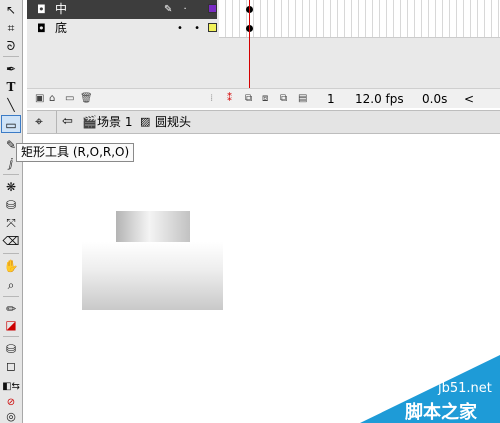 Image resolution: width=500 pixels, height=423 pixels. What do you see at coordinates (11, 415) in the screenshot?
I see `snap-magnet-icon: ◎` at bounding box center [11, 415].